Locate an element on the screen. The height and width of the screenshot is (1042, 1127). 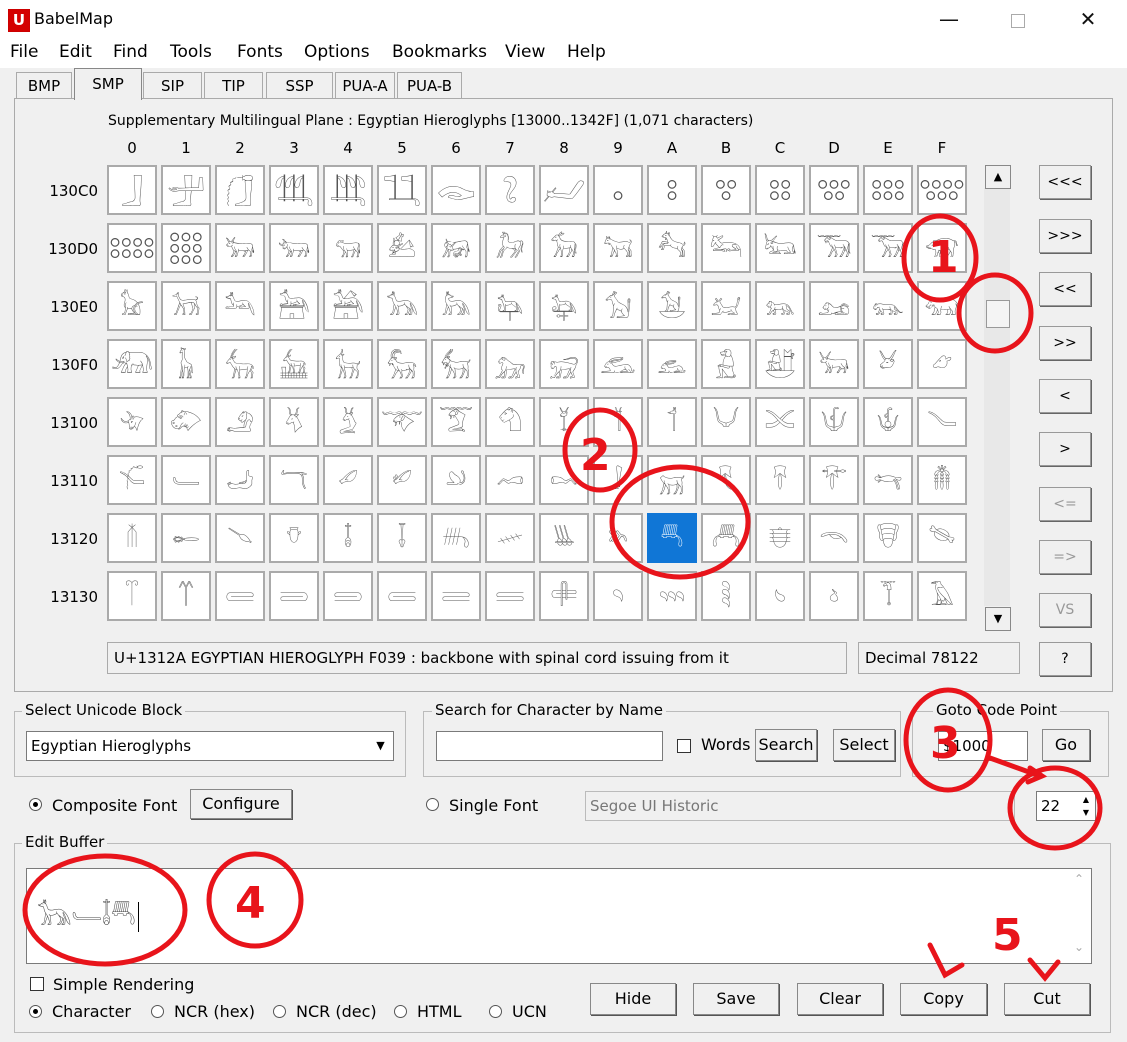
annotation-circle-1b is located at coordinates (995, 313).